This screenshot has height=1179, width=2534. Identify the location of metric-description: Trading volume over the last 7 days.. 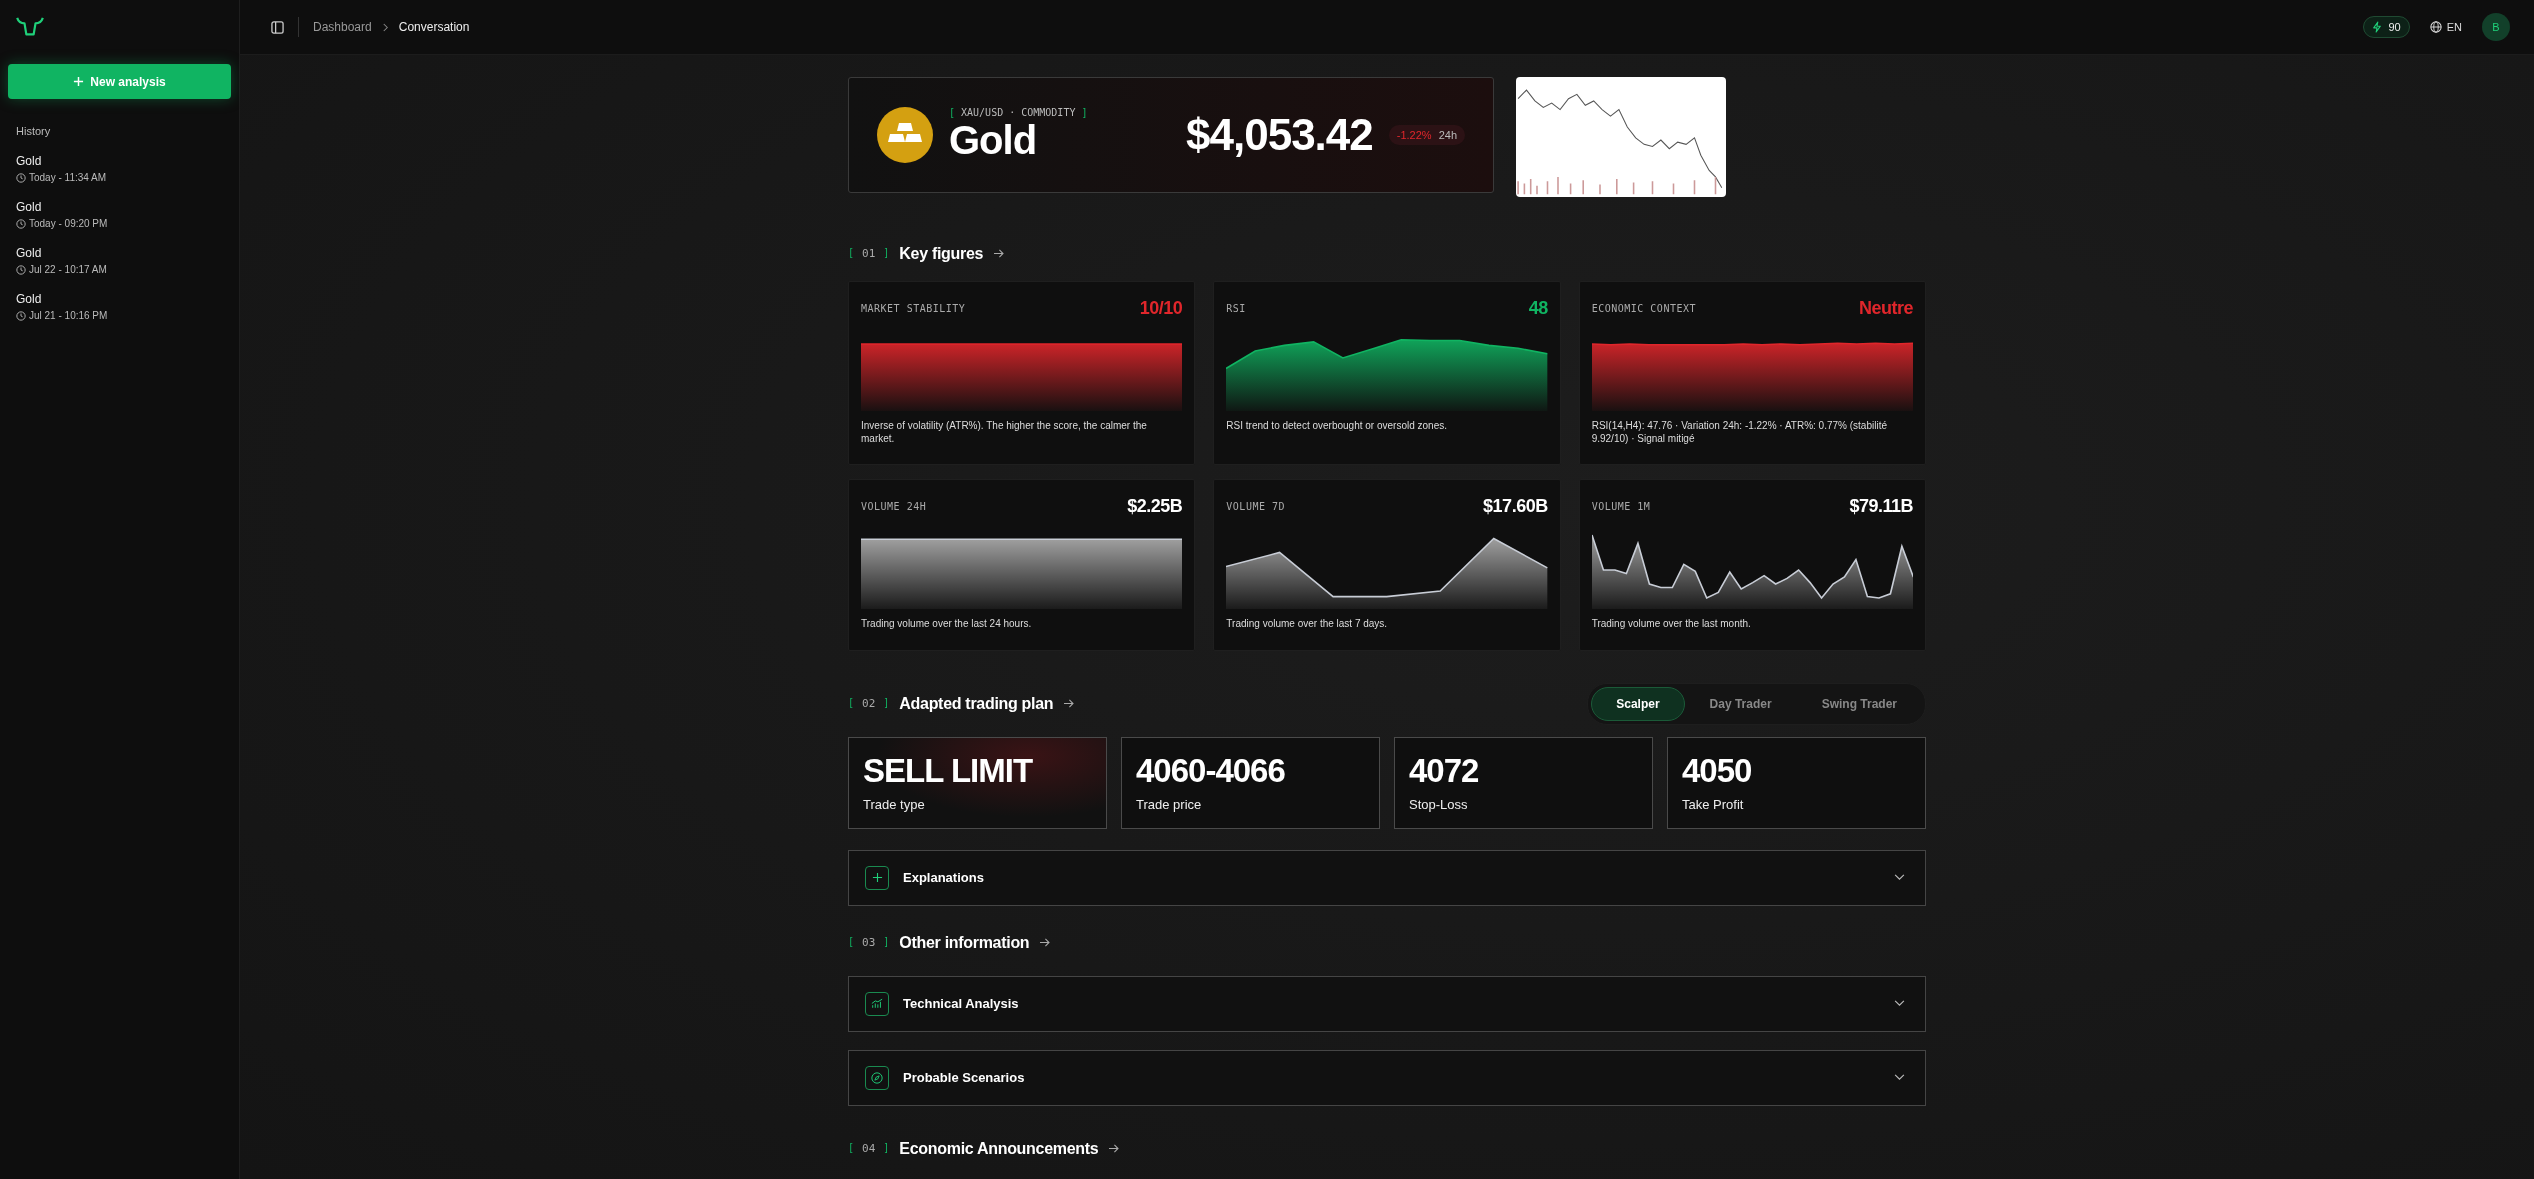
(1307, 623).